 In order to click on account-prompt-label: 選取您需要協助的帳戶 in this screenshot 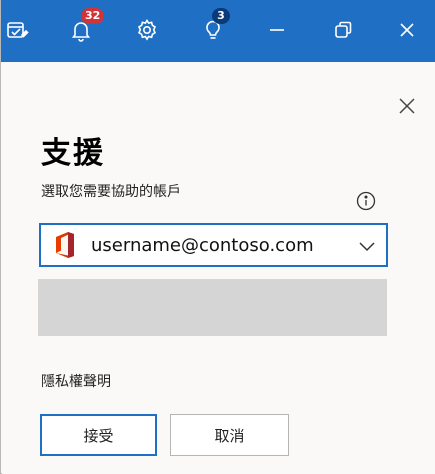, I will do `click(111, 192)`.